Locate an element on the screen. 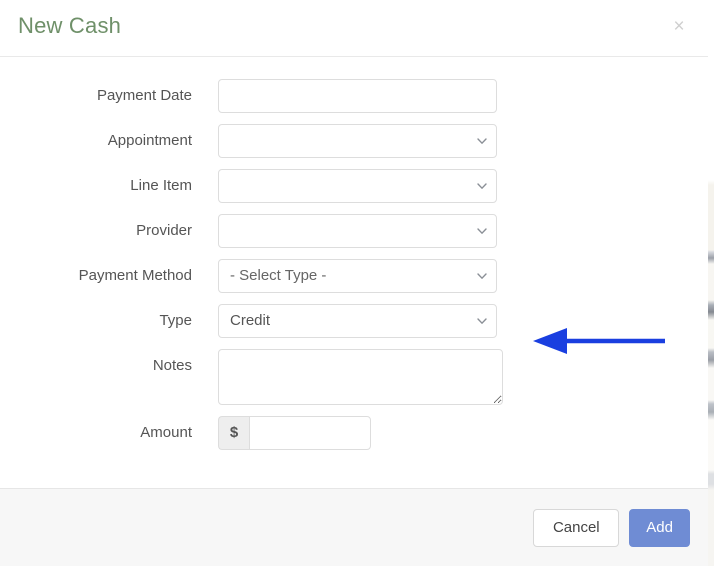 The height and width of the screenshot is (566, 714). field-wrap-type: Credit is located at coordinates (357, 321).